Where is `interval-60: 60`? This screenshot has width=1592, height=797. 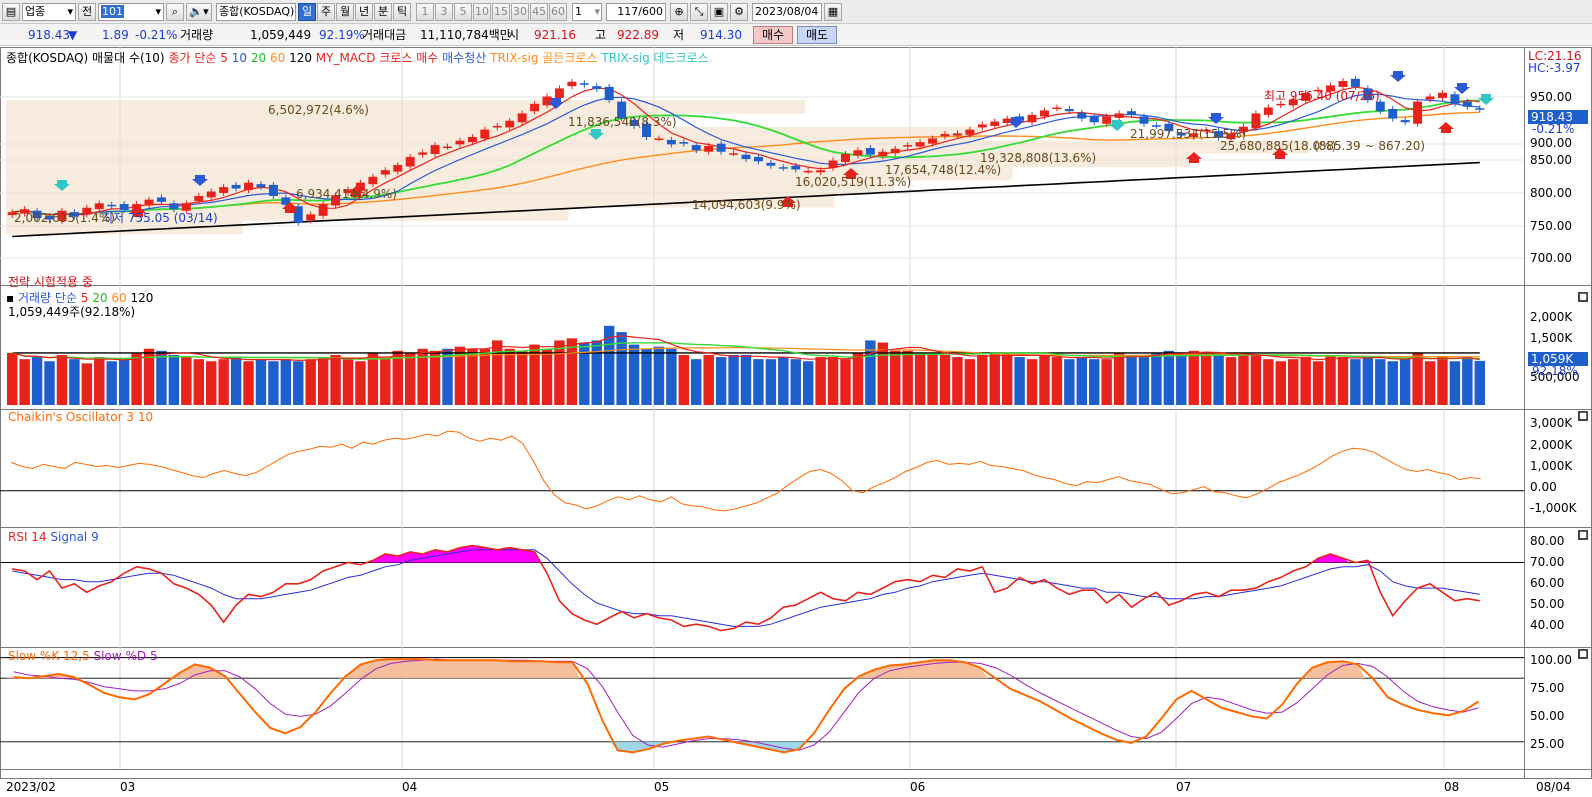 interval-60: 60 is located at coordinates (558, 12).